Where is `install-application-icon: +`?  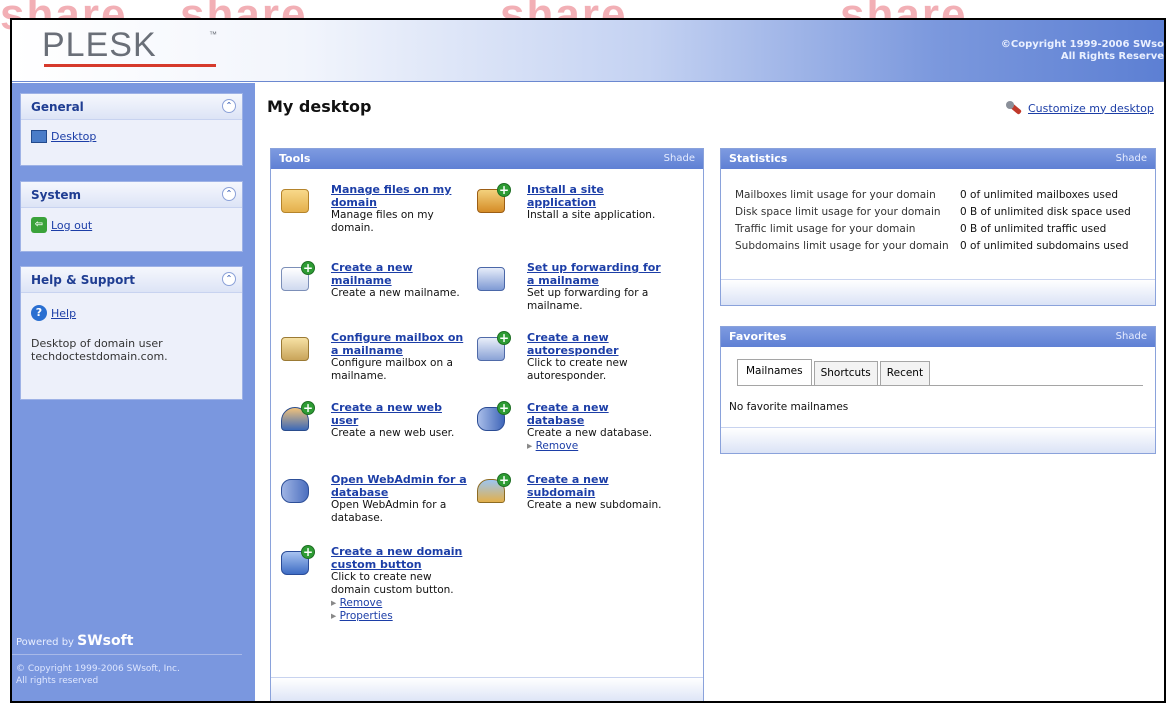 install-application-icon: + is located at coordinates (493, 201).